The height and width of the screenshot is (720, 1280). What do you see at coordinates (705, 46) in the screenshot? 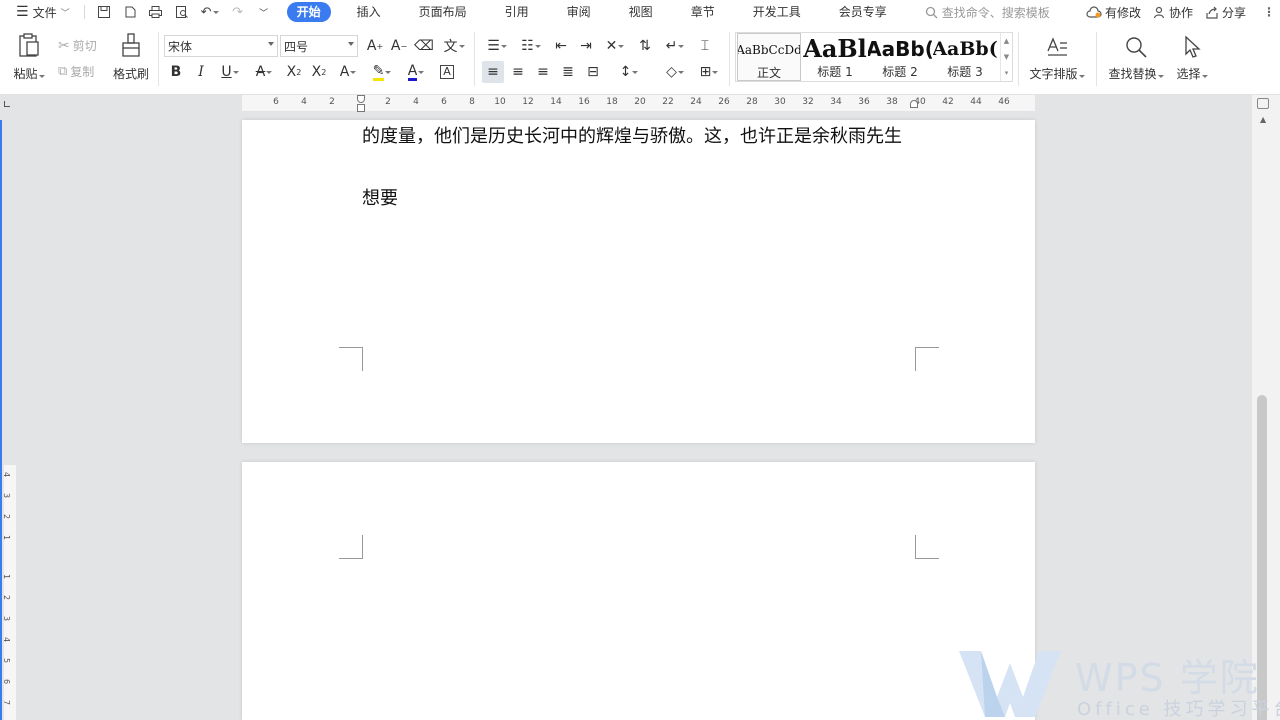
I see `tab-stops-icon: ⌶` at bounding box center [705, 46].